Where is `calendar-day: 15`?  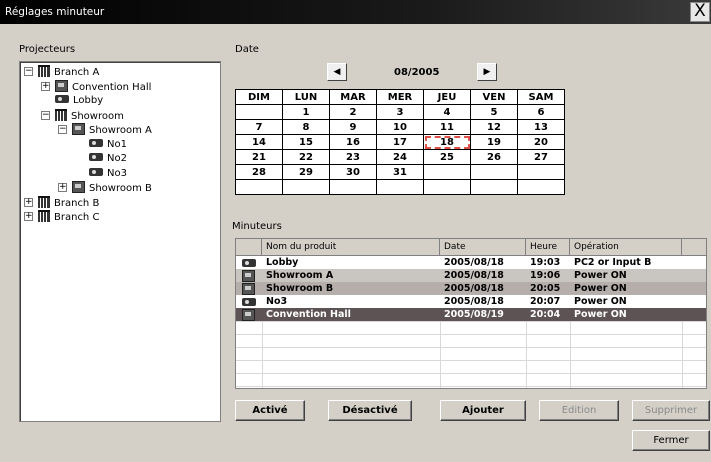 calendar-day: 15 is located at coordinates (306, 142).